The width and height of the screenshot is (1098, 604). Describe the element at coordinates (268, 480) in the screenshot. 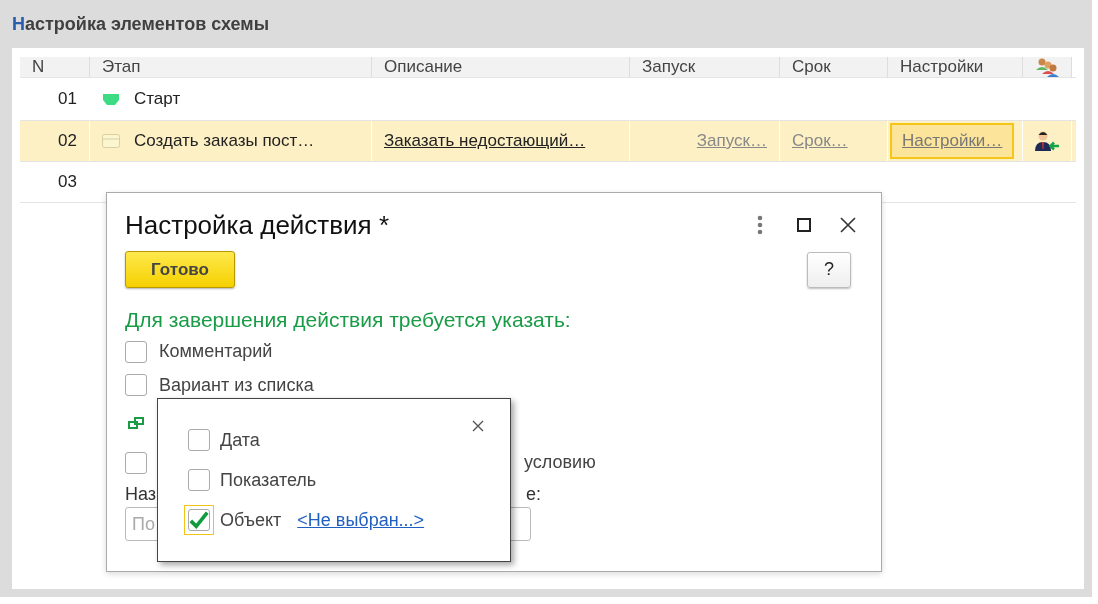

I see `option-label: Показатель` at that location.